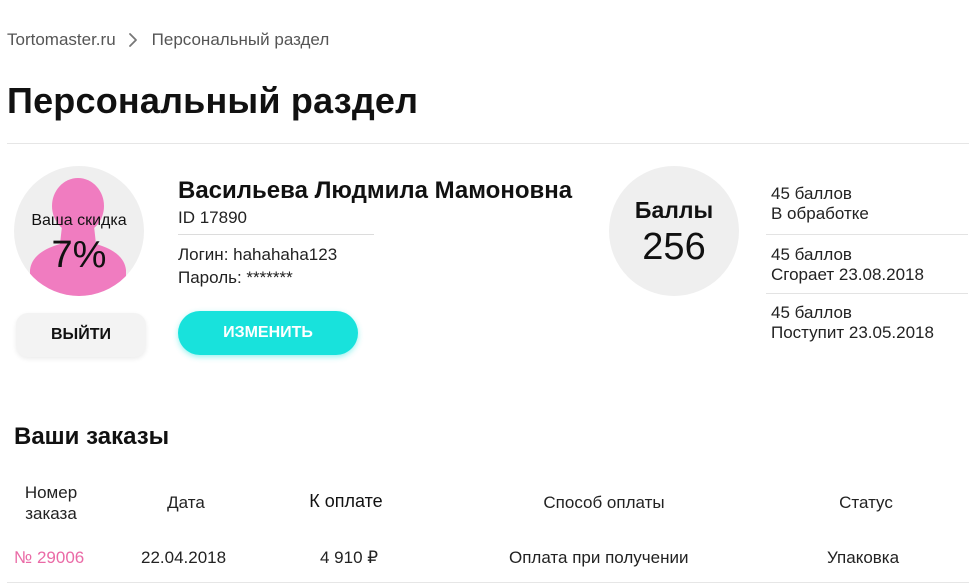 This screenshot has height=588, width=977. What do you see at coordinates (820, 213) in the screenshot?
I see `points-entry-status: В обработке` at bounding box center [820, 213].